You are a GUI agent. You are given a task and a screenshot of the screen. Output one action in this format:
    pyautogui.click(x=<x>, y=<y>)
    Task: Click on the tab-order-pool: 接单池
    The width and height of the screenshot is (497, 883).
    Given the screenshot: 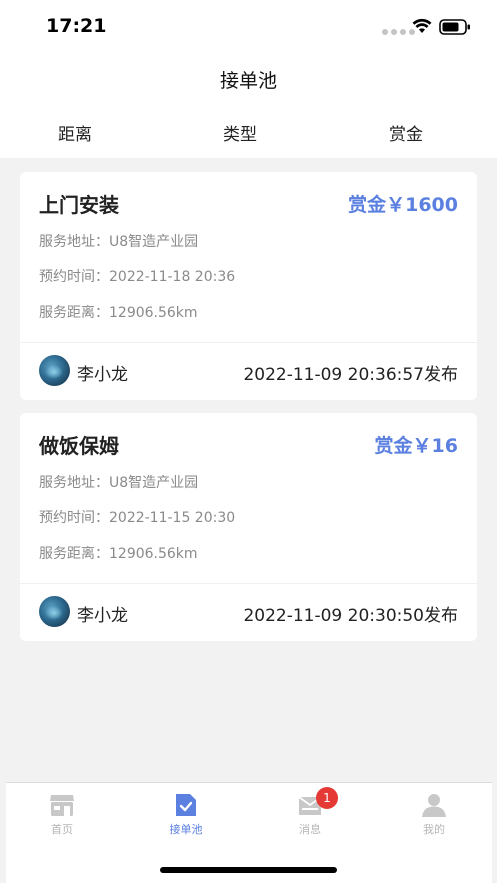 What is the action you would take?
    pyautogui.click(x=186, y=814)
    